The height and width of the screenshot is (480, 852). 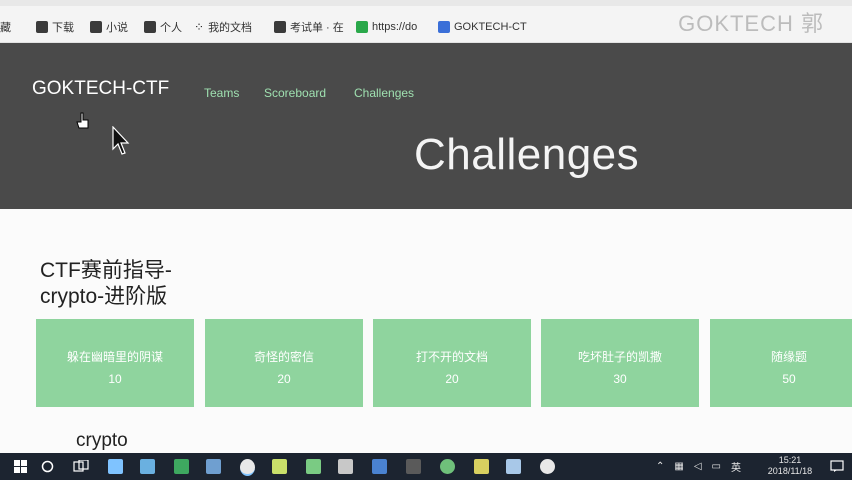 I want to click on video-watermark: GOKTECH 郭, so click(x=751, y=23).